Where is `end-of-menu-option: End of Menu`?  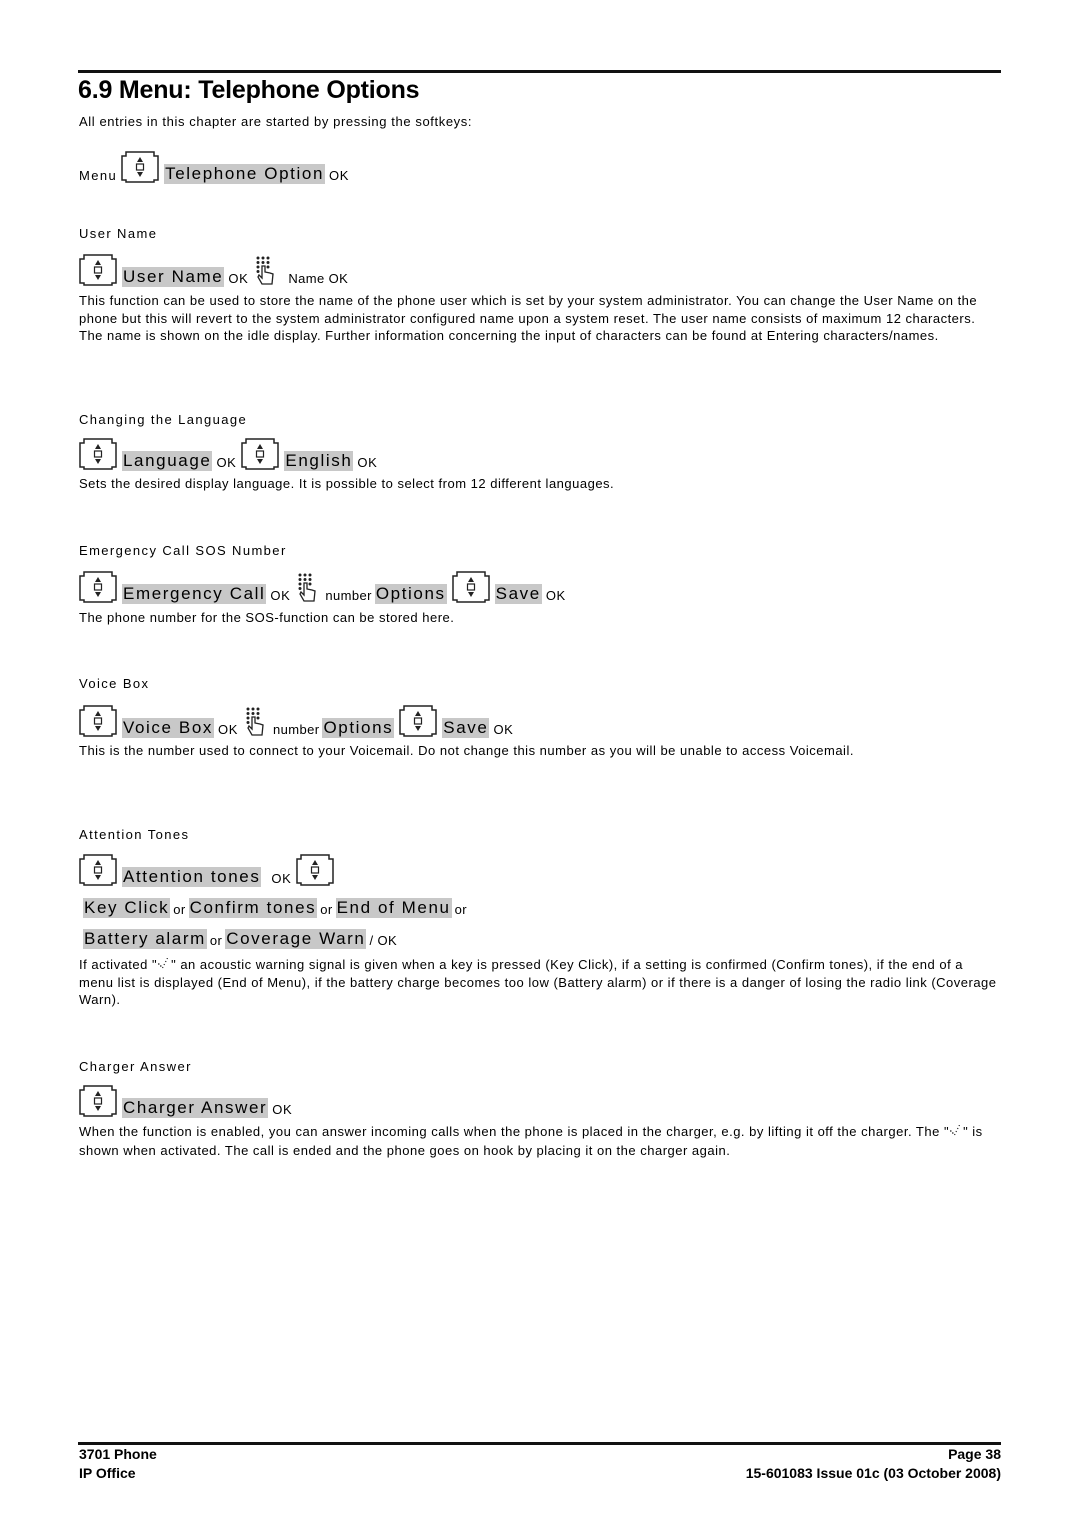
end-of-menu-option: End of Menu is located at coordinates (393, 908).